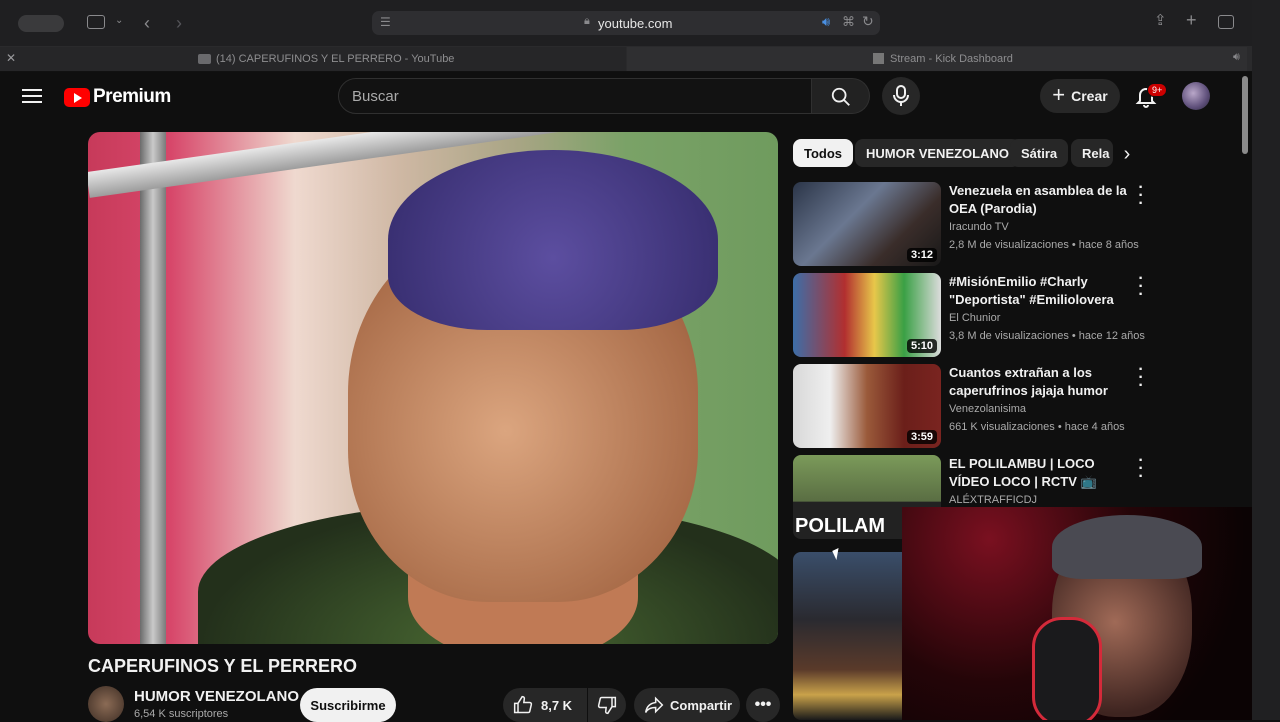  What do you see at coordinates (1127, 154) in the screenshot?
I see `chevron-right-icon: ›` at bounding box center [1127, 154].